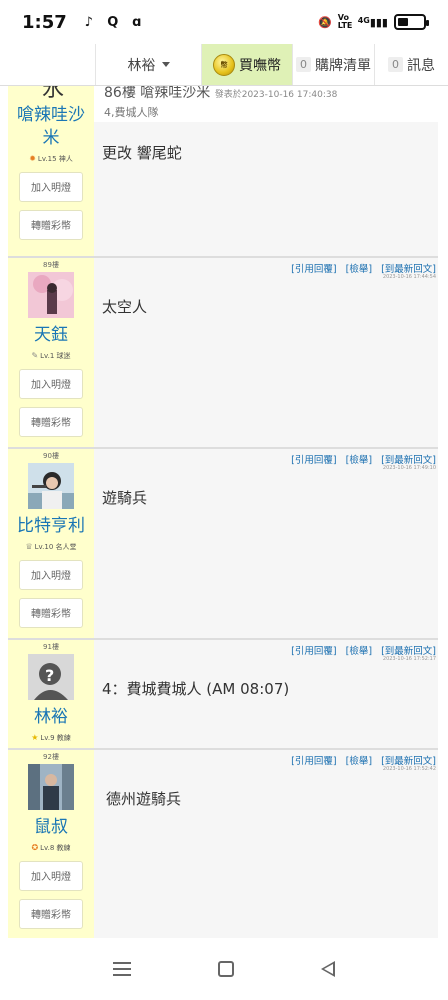  Describe the element at coordinates (142, 153) in the screenshot. I see `post-body: 更改 響尾蛇` at that location.